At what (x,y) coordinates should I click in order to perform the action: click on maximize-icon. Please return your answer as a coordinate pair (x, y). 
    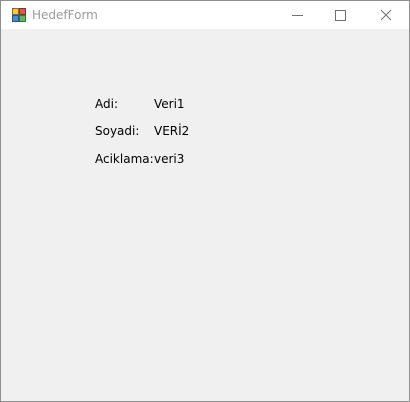
    Looking at the image, I should click on (340, 15).